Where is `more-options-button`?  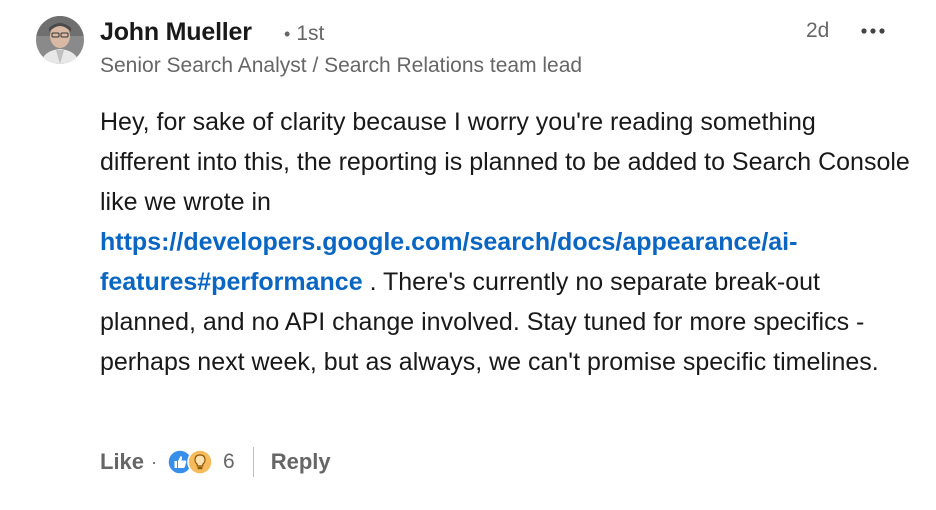
more-options-button is located at coordinates (875, 31).